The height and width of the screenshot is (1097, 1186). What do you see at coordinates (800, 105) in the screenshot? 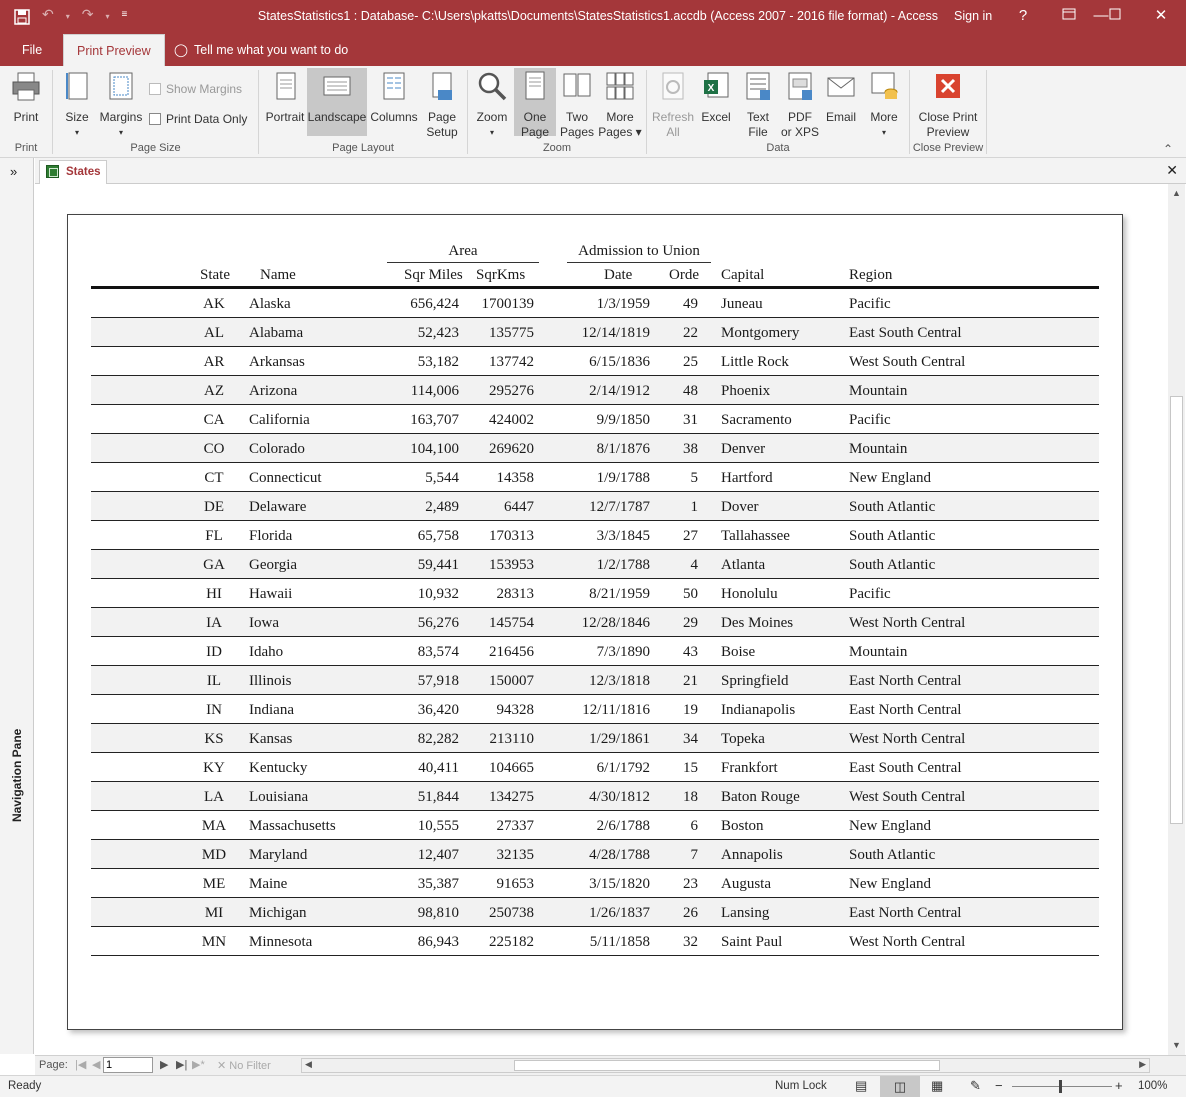
I see `pdf-xps-export-button: PDF or XPS` at bounding box center [800, 105].